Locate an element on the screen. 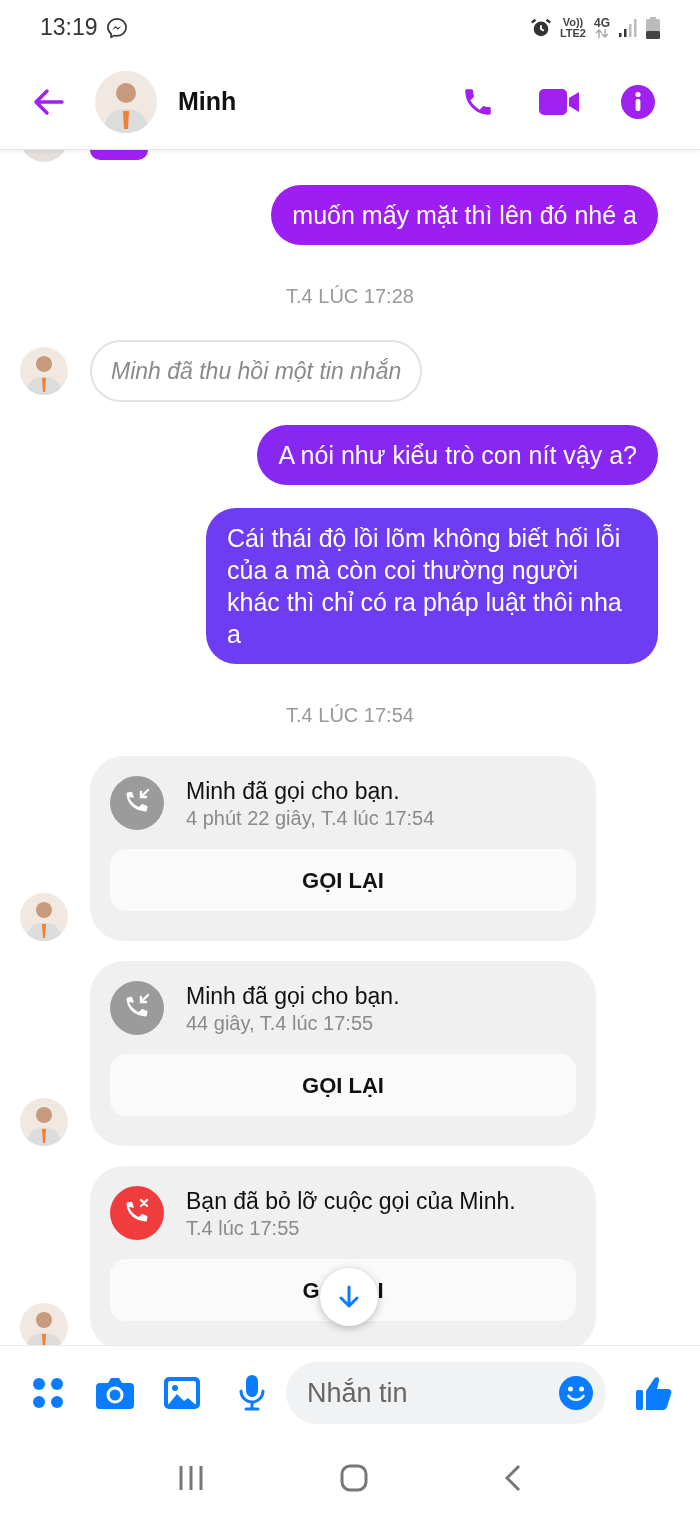  call-back-button: G I is located at coordinates (343, 1290).